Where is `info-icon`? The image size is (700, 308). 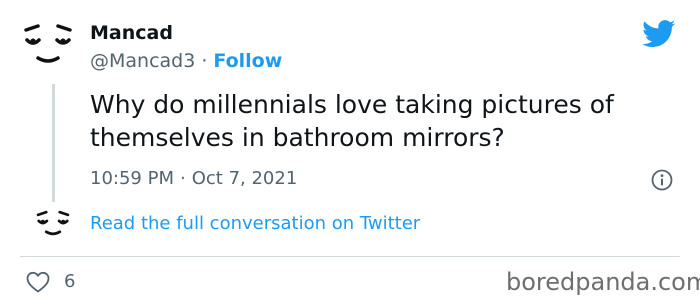 info-icon is located at coordinates (662, 180).